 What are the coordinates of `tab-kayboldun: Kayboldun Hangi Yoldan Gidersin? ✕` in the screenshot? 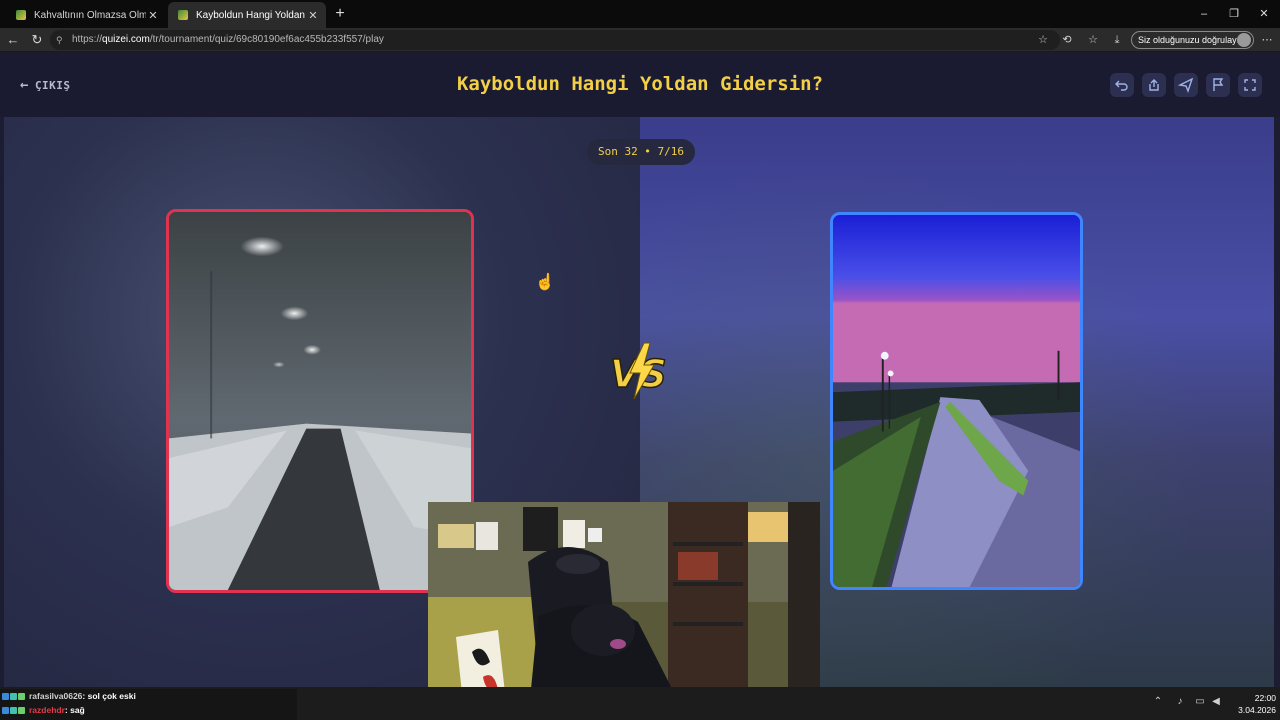 It's located at (247, 15).